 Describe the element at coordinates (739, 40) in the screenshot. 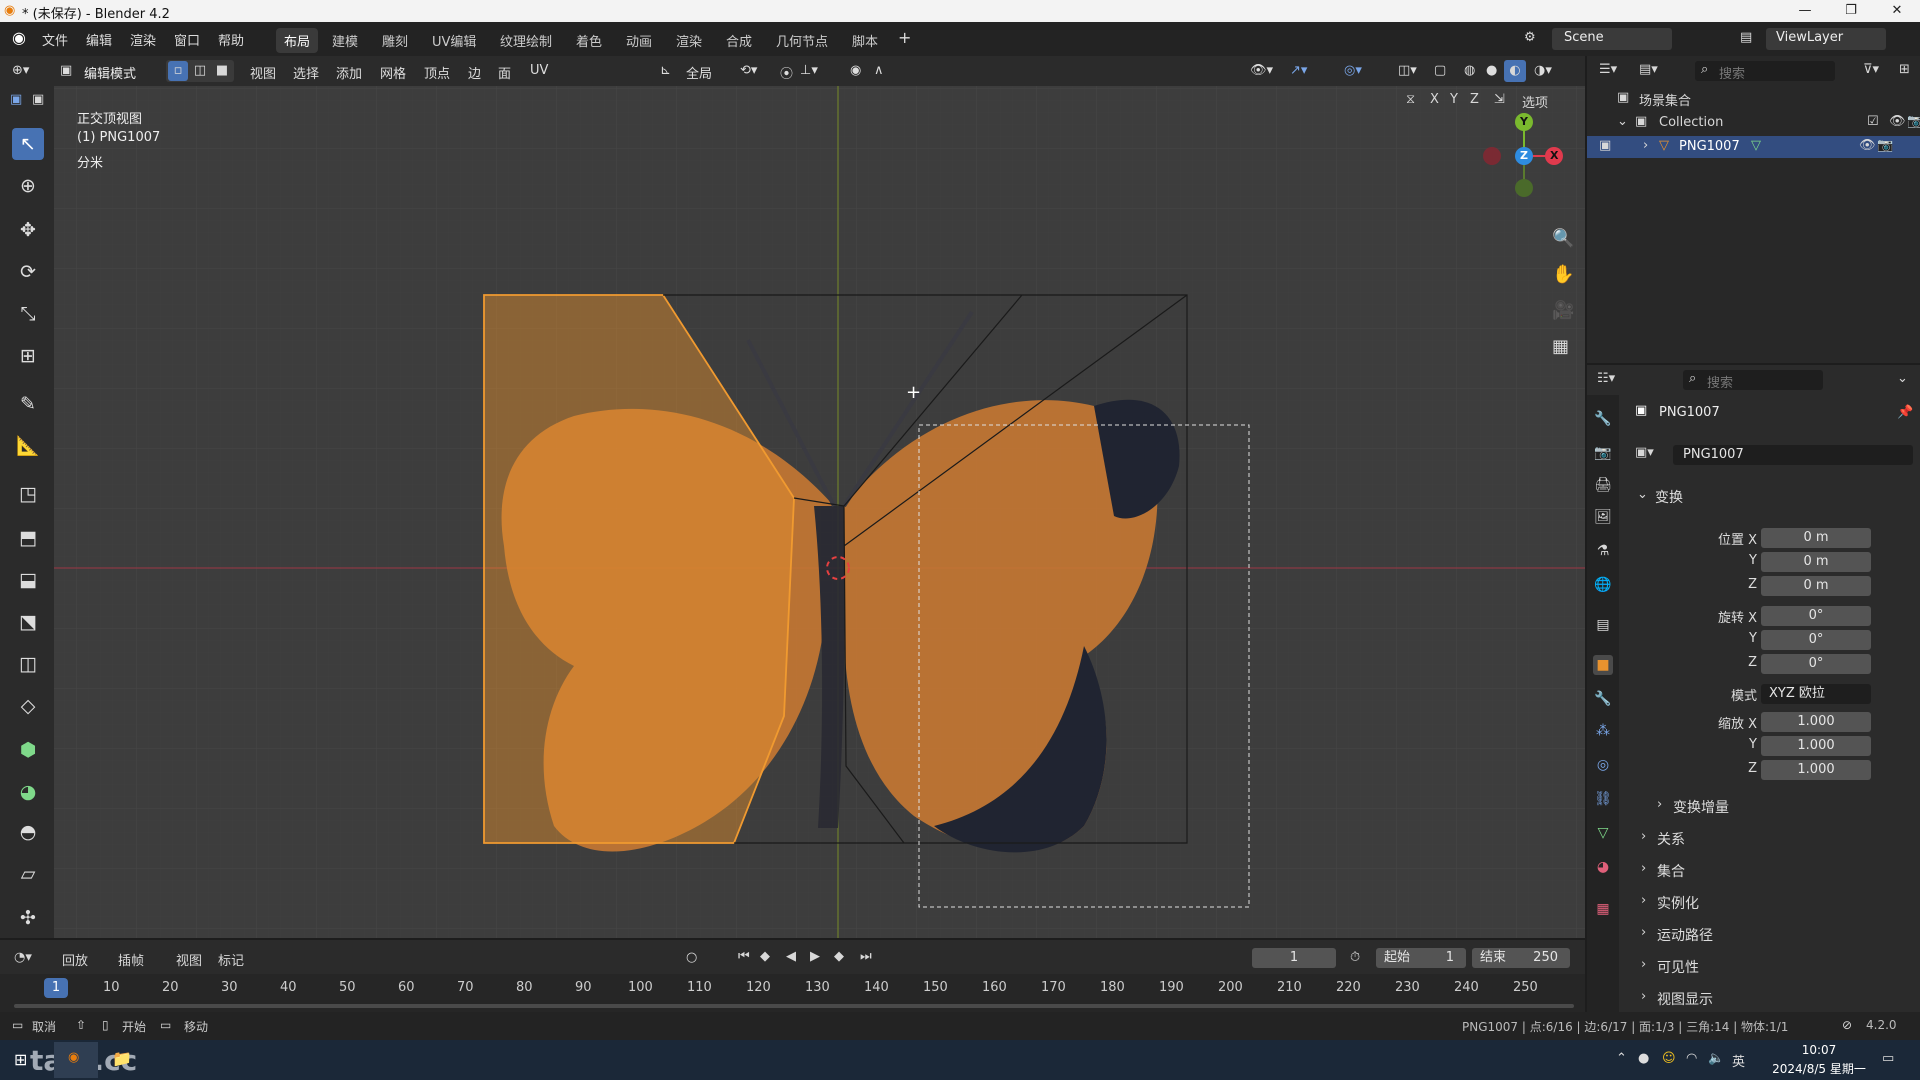

I see `workspace-tab-compositing: 合成` at that location.